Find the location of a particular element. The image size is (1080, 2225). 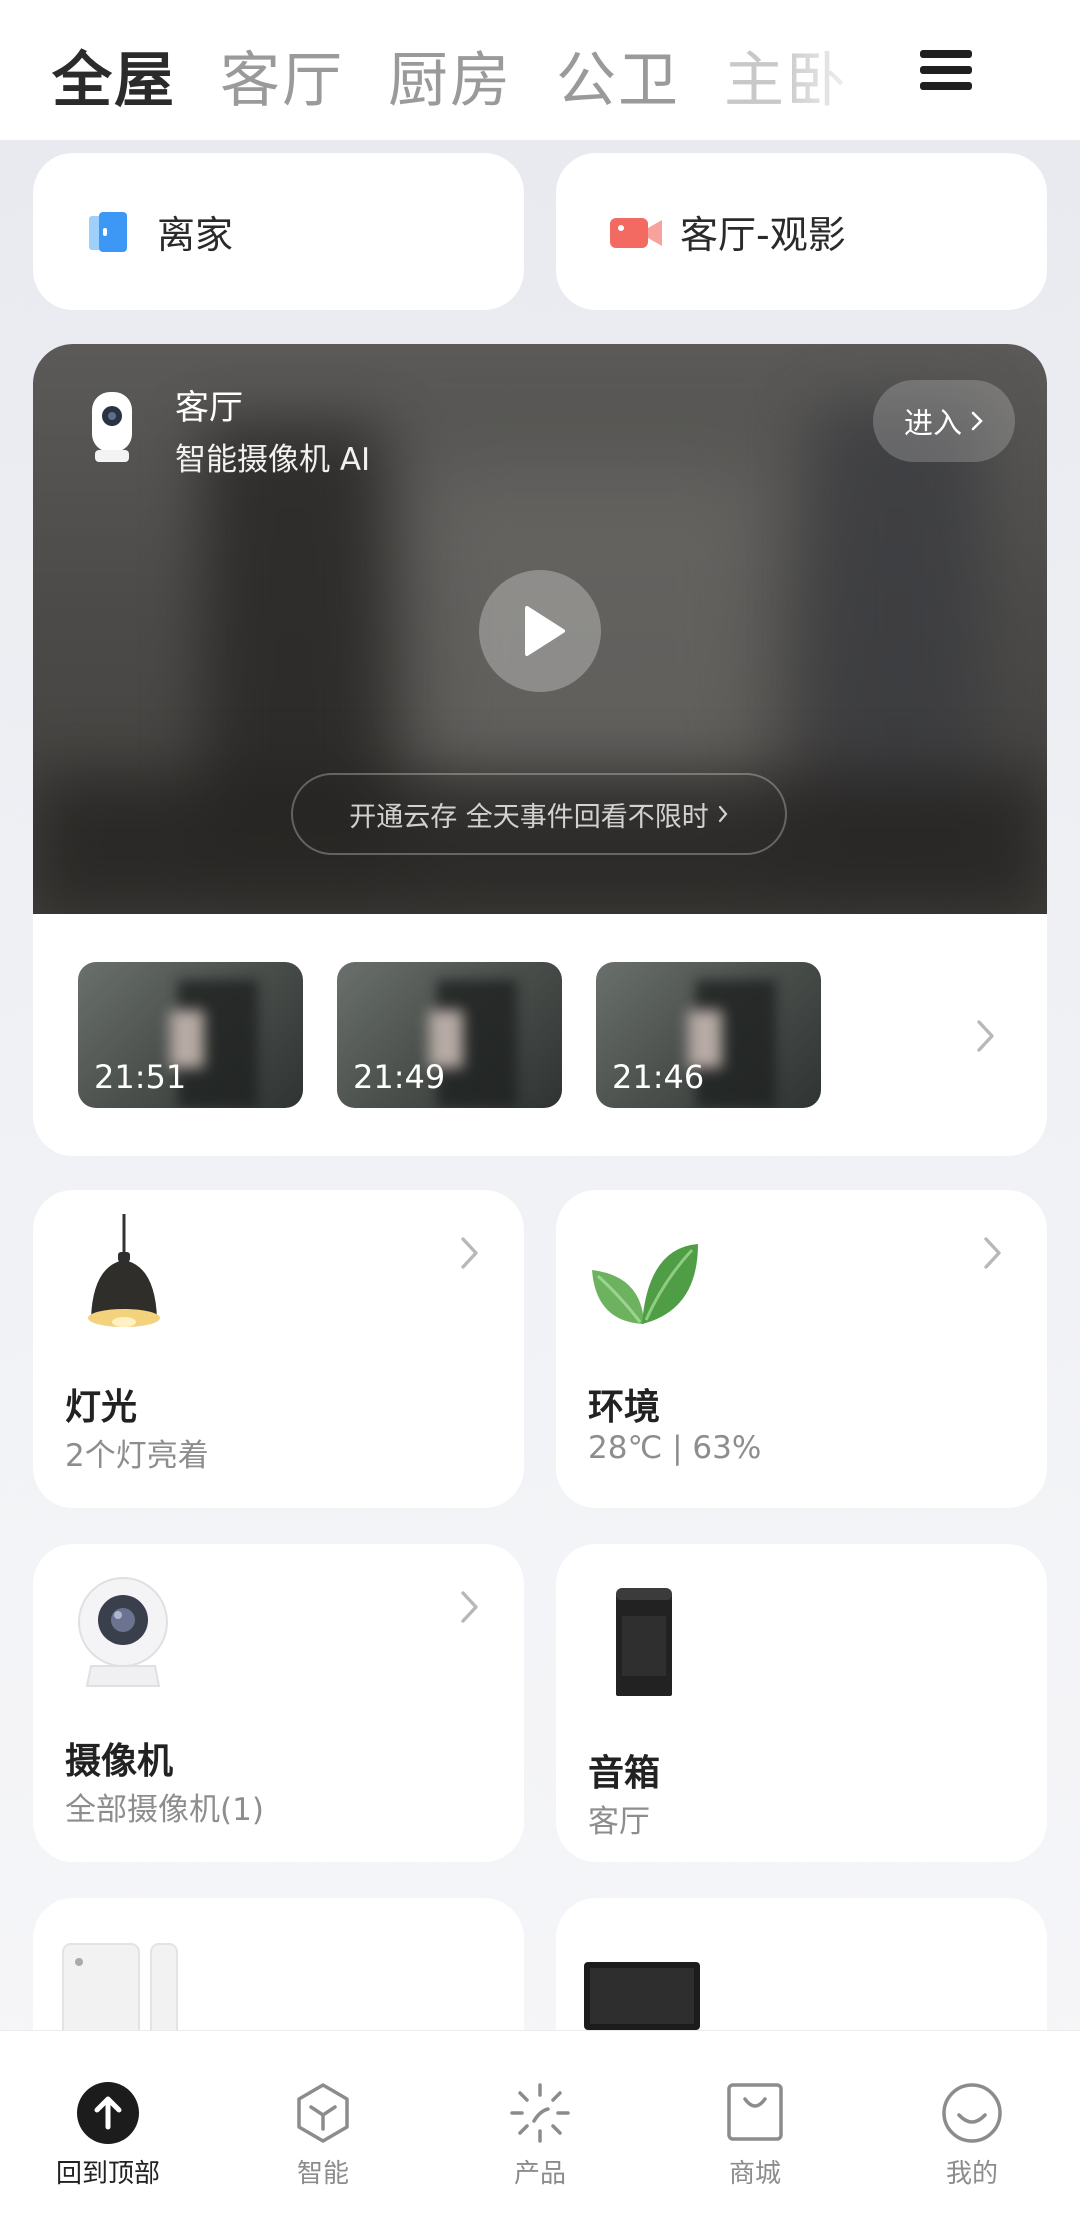

room-tab-bar: 全屋 客厅 厨房 公卫 主卧 is located at coordinates (540, 70).